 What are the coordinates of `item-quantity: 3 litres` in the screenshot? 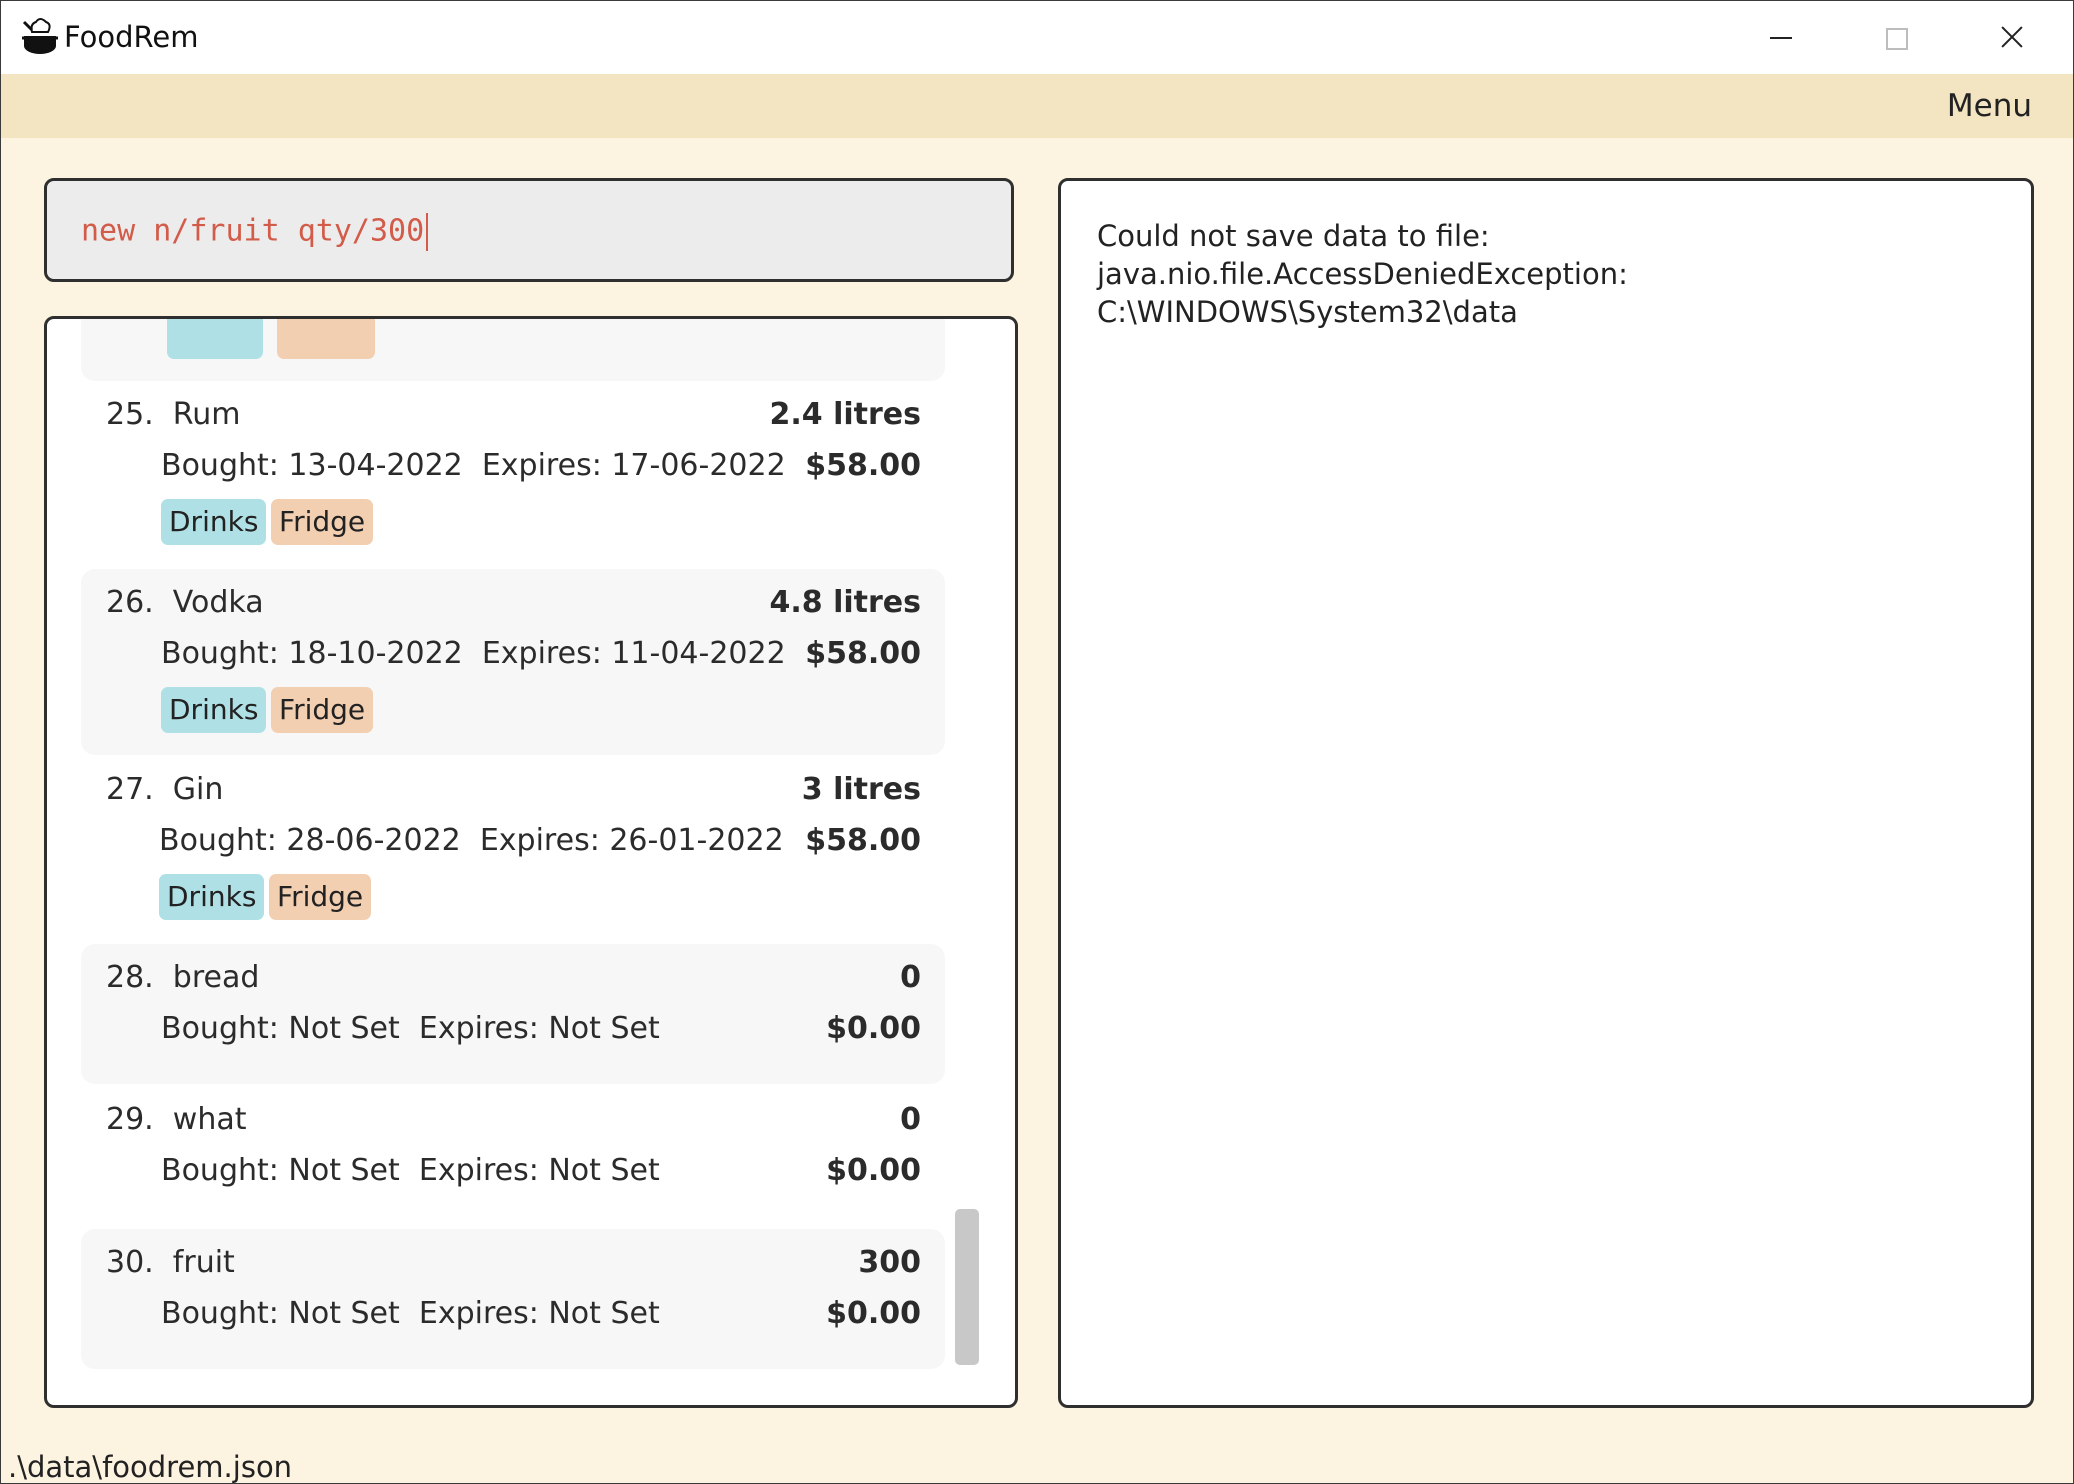 It's located at (861, 789).